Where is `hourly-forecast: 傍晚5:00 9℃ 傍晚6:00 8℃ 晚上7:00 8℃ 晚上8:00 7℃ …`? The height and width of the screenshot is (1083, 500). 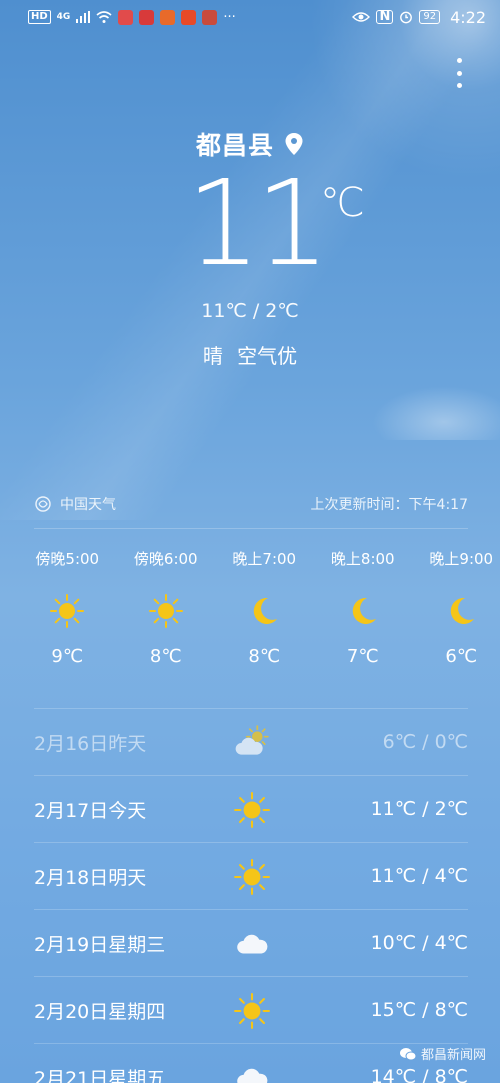
hourly-forecast: 傍晚5:00 9℃ 傍晚6:00 8℃ 晚上7:00 8℃ 晚上8:00 7℃ … is located at coordinates (259, 607).